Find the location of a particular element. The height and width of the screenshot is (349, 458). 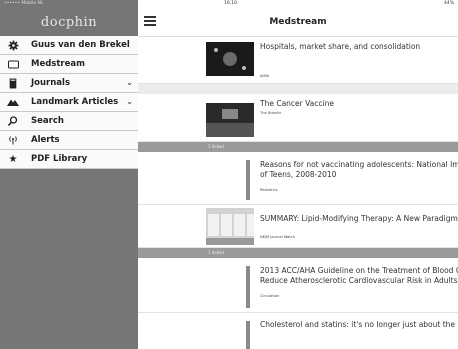

mountain-icon is located at coordinates (13, 102).